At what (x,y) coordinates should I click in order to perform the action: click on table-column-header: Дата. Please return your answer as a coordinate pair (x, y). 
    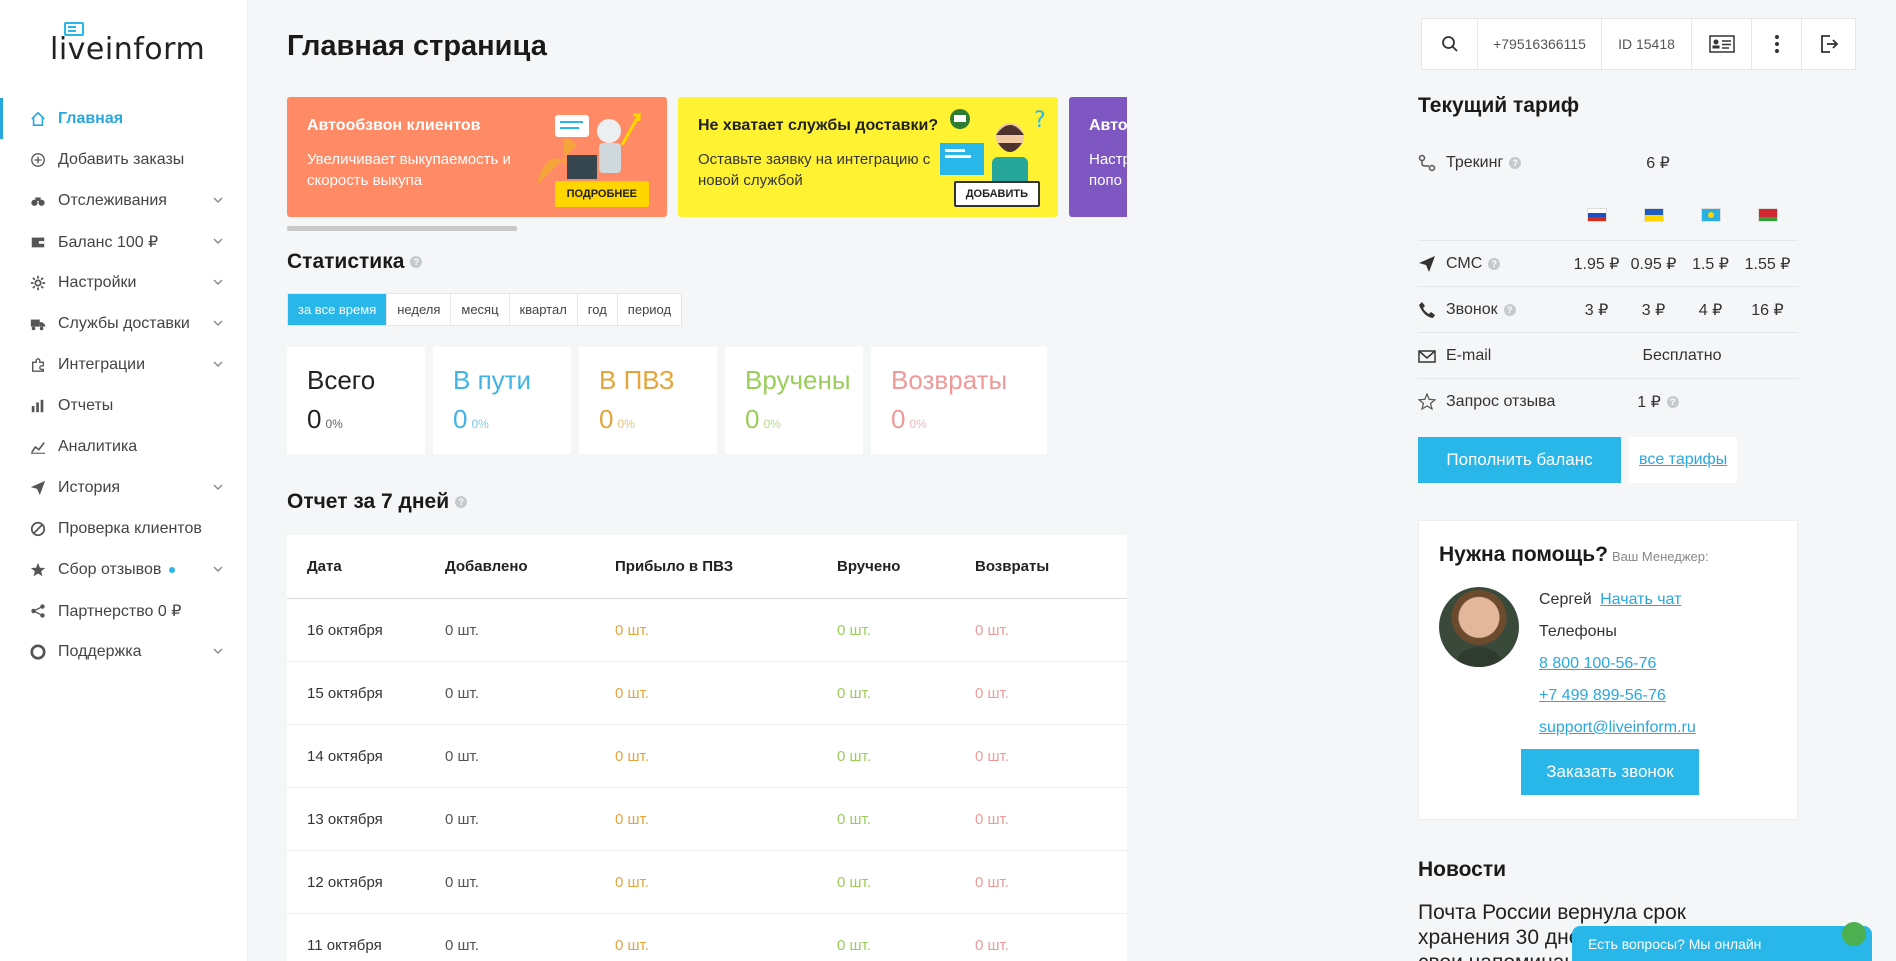
    Looking at the image, I should click on (324, 566).